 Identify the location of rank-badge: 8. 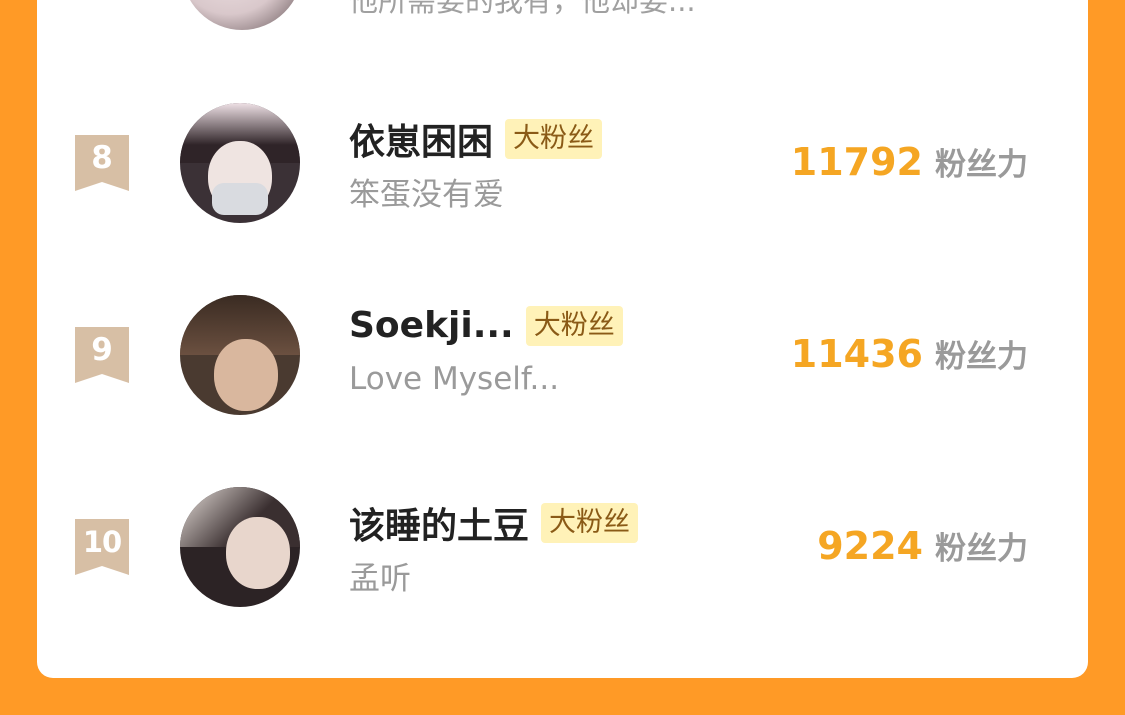
(102, 163).